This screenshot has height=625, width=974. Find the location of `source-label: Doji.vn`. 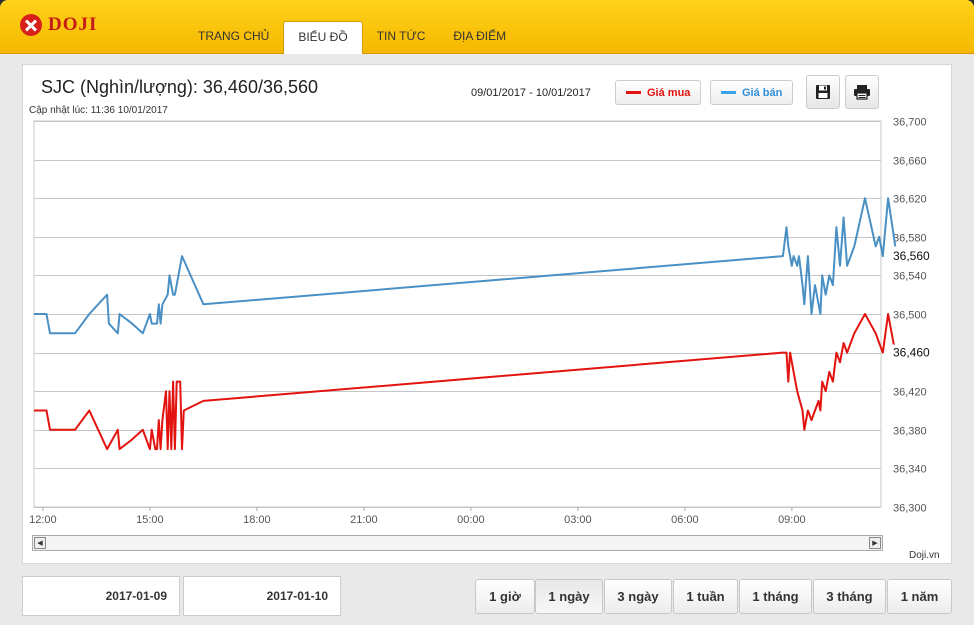

source-label: Doji.vn is located at coordinates (924, 555).